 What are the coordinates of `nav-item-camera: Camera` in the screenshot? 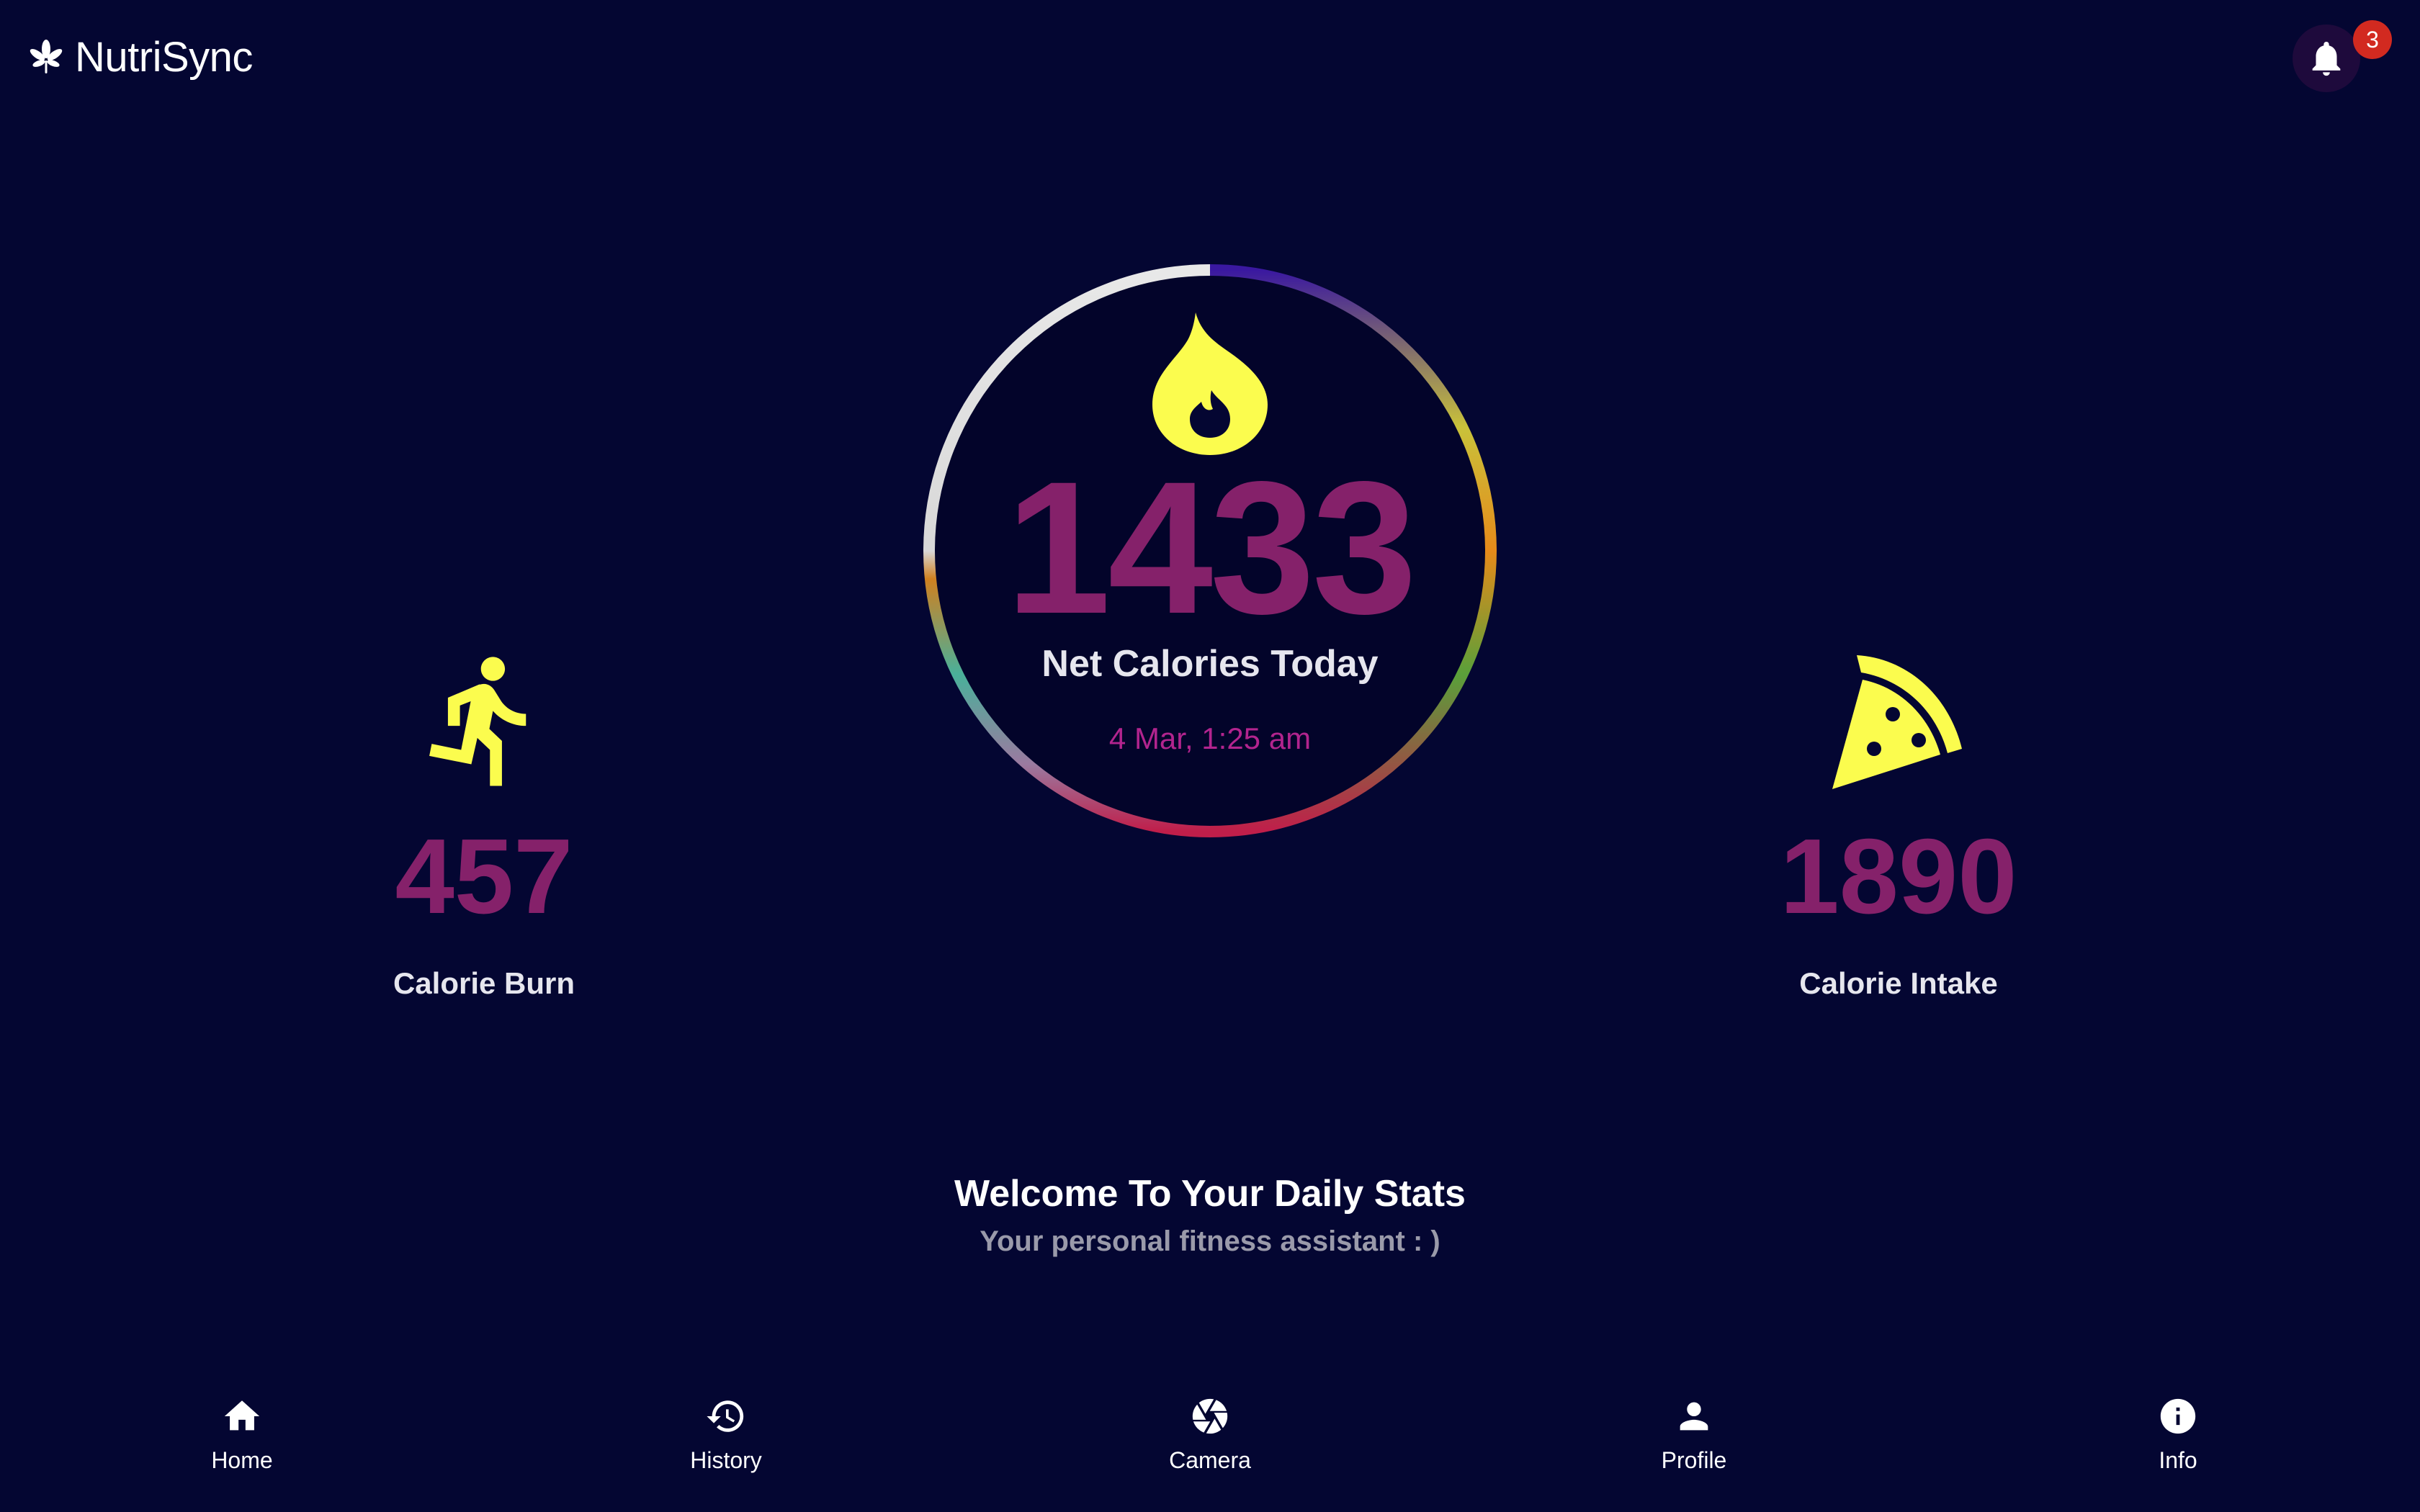 It's located at (1210, 1432).